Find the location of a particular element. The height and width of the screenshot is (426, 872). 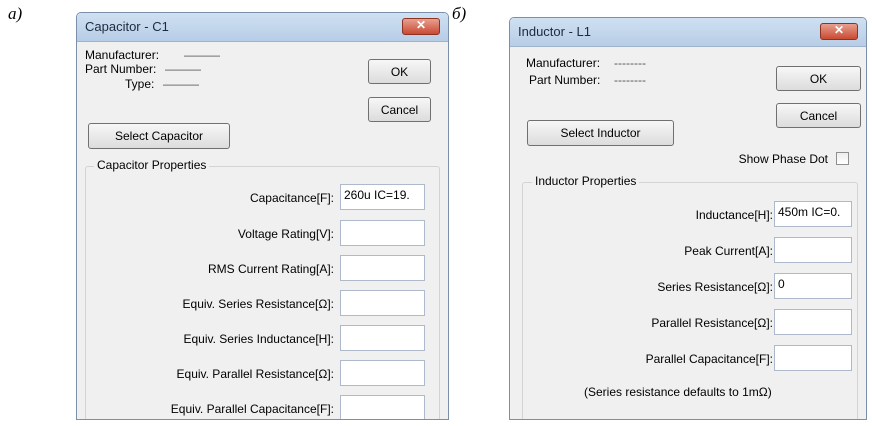

parallel-resistance-label: Parallel Resistance[Ω]: is located at coordinates (712, 323).